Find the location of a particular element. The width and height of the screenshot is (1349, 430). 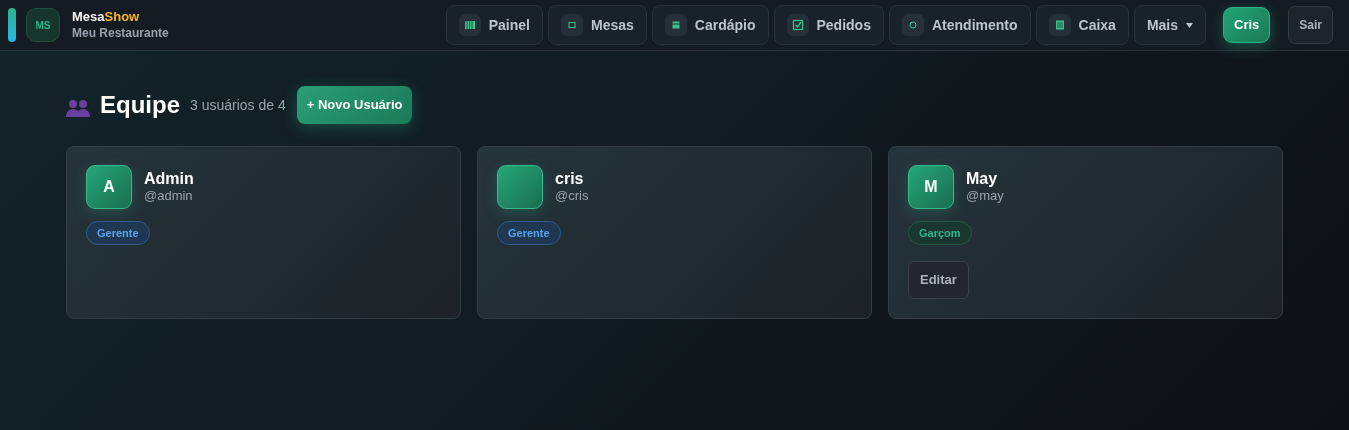

avatar: A is located at coordinates (109, 187).